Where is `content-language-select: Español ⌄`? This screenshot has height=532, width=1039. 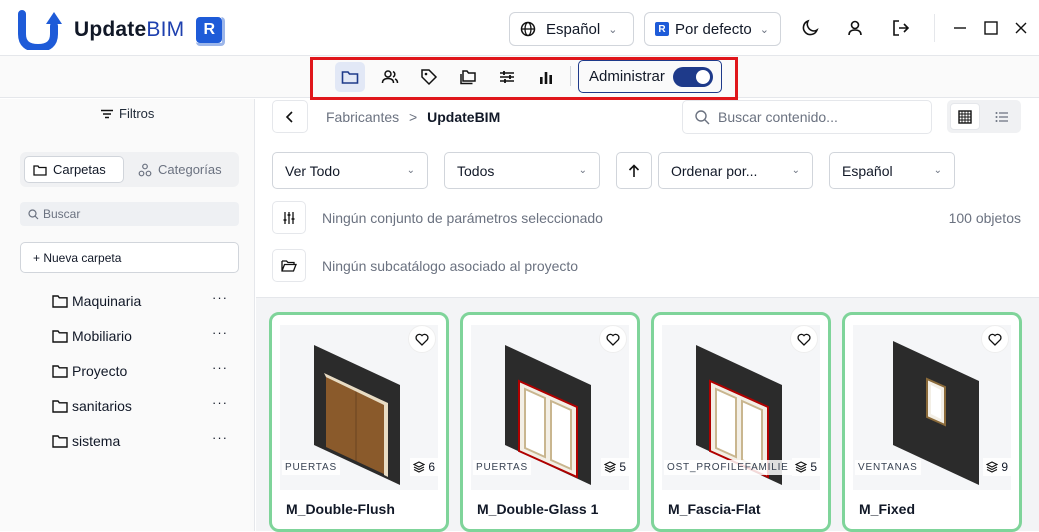 content-language-select: Español ⌄ is located at coordinates (892, 170).